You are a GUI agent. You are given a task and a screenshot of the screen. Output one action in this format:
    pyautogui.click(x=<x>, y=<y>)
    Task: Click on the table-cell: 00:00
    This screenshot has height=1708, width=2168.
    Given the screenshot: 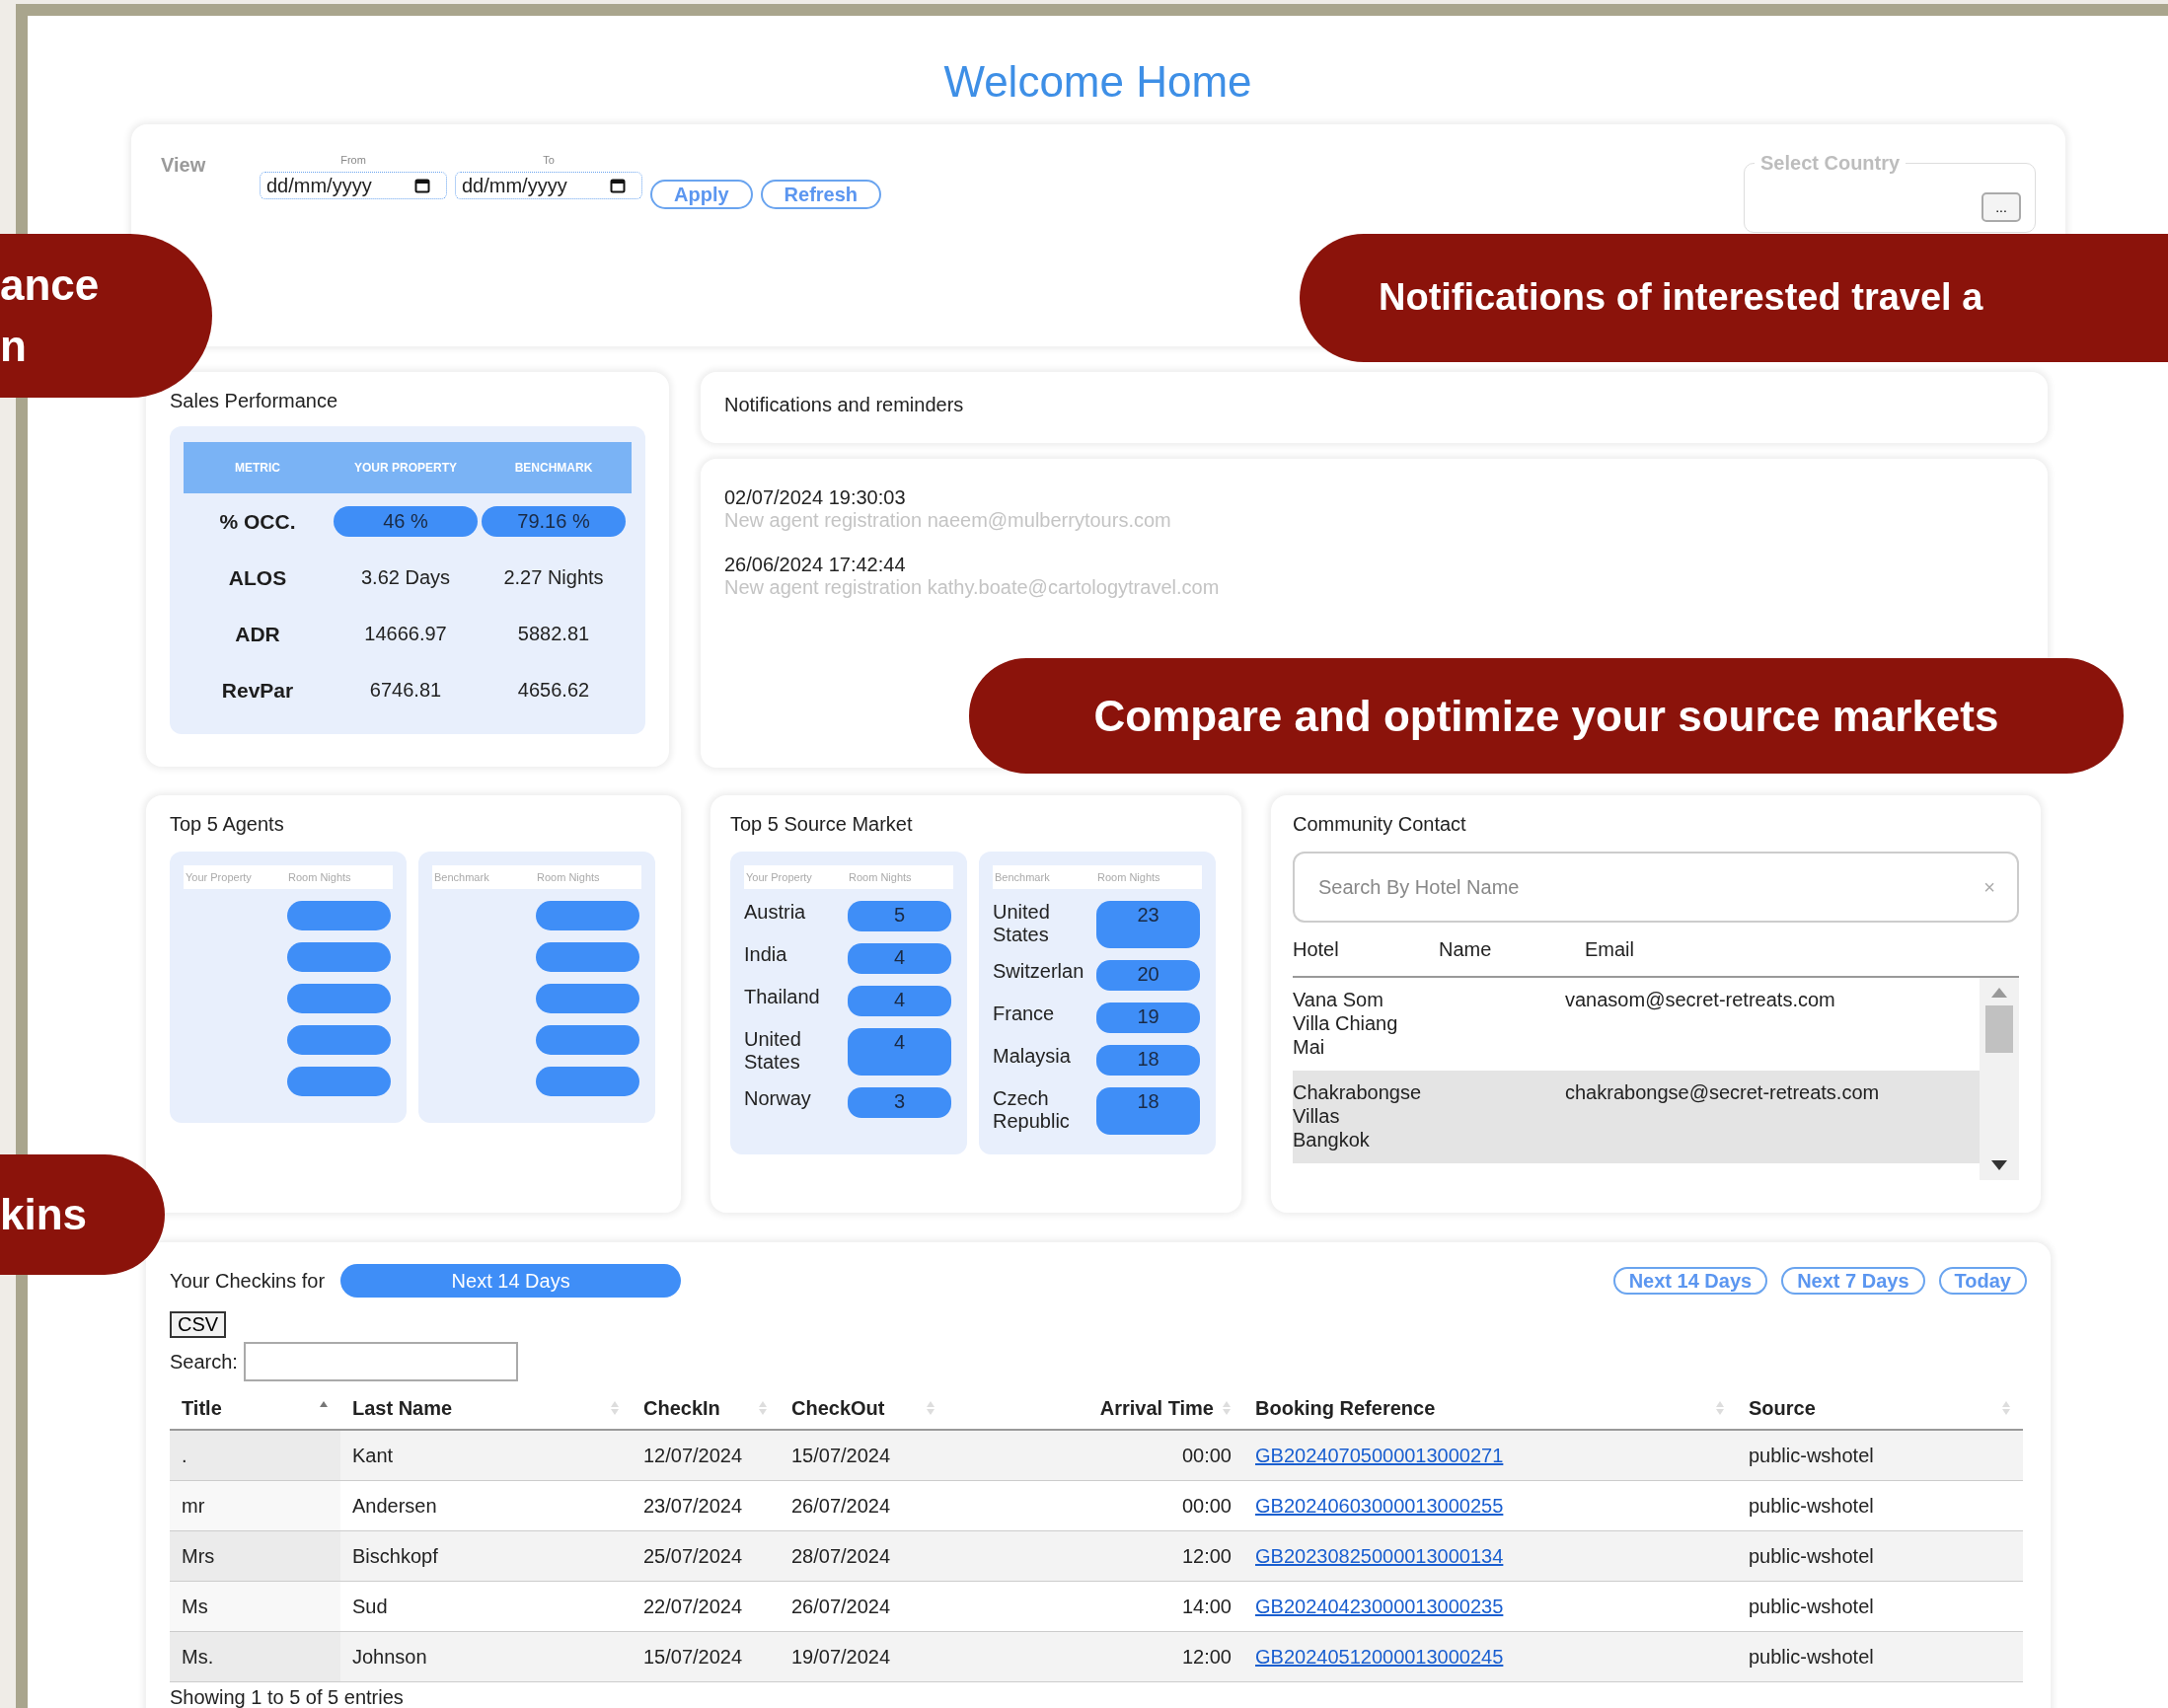 What is the action you would take?
    pyautogui.click(x=1095, y=1456)
    